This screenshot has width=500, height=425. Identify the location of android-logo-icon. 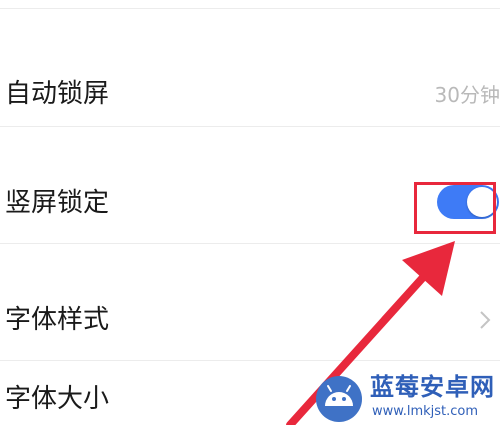
(339, 399).